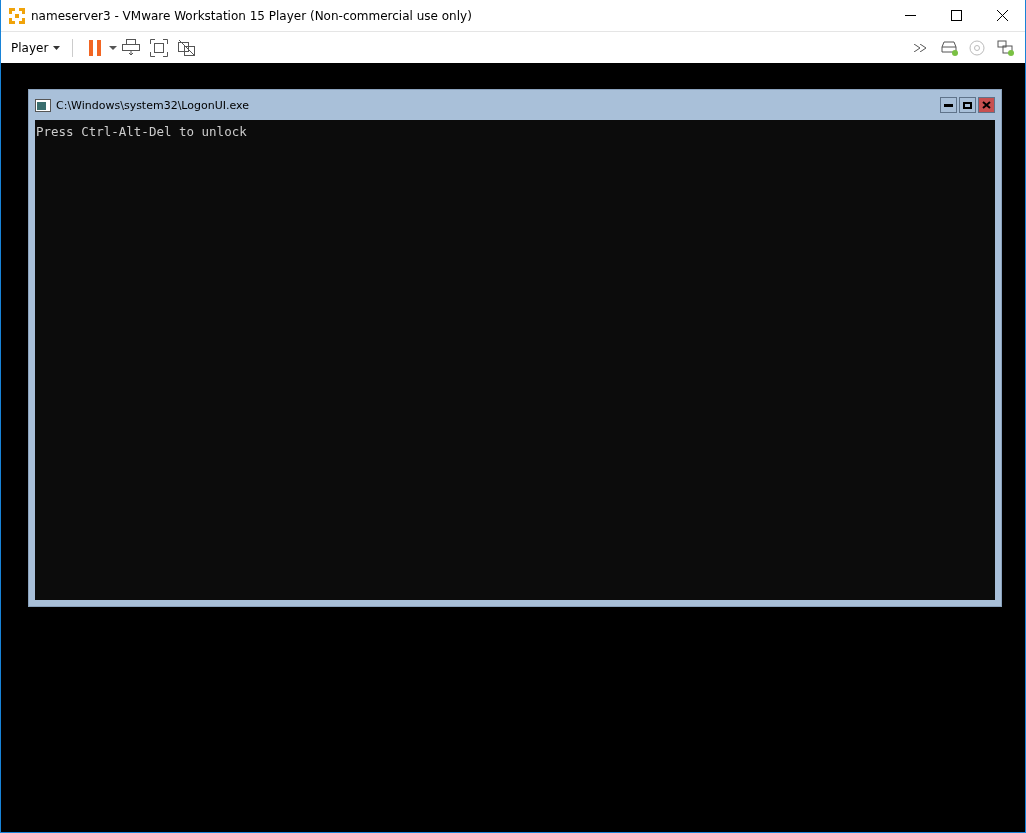 The image size is (1026, 833). What do you see at coordinates (252, 15) in the screenshot?
I see `window-title: nameserver3 - VMware Workstation 15 Player (Non-commercial use only)` at bounding box center [252, 15].